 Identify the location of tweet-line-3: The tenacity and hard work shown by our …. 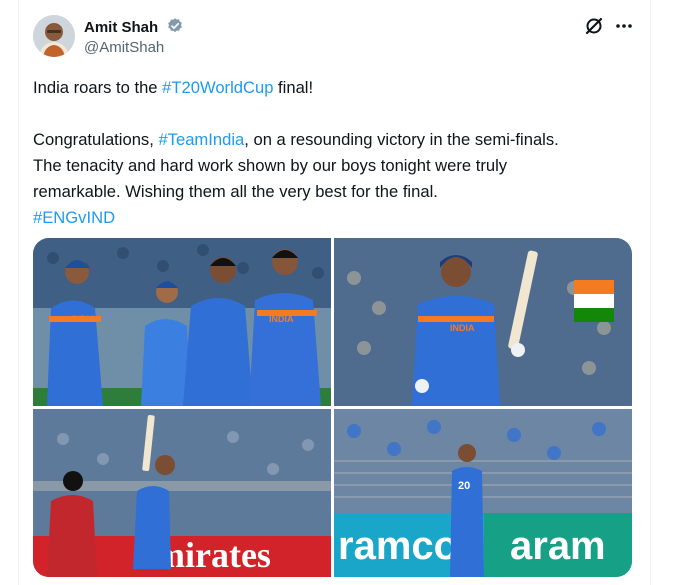
(270, 165).